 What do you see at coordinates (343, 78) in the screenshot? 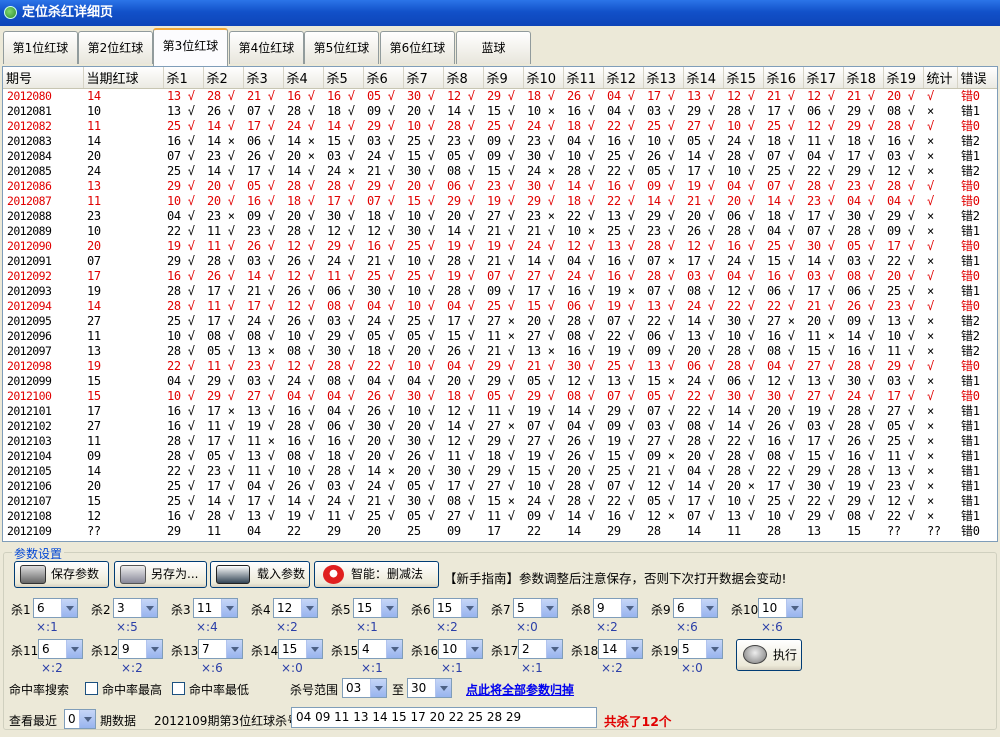
I see `column-header: 杀5` at bounding box center [343, 78].